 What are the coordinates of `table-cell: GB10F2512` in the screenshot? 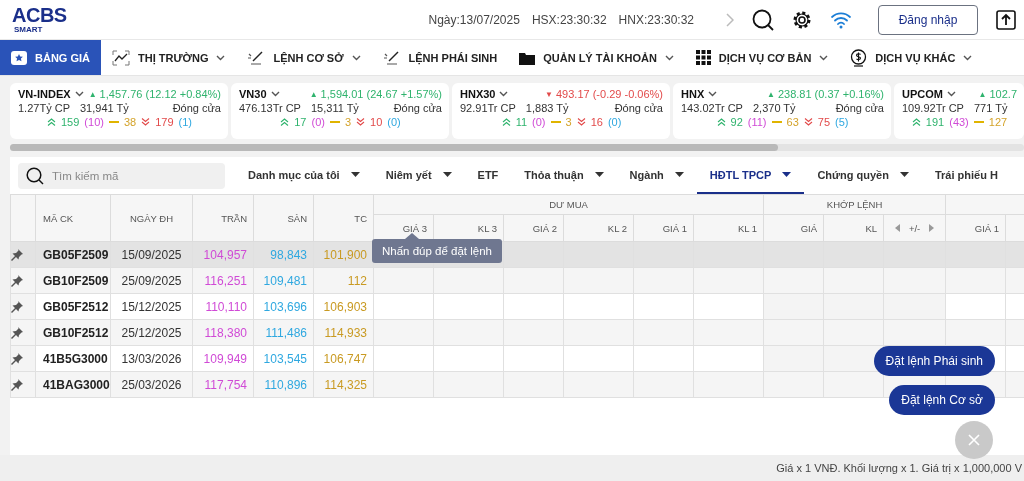 It's located at (73, 332).